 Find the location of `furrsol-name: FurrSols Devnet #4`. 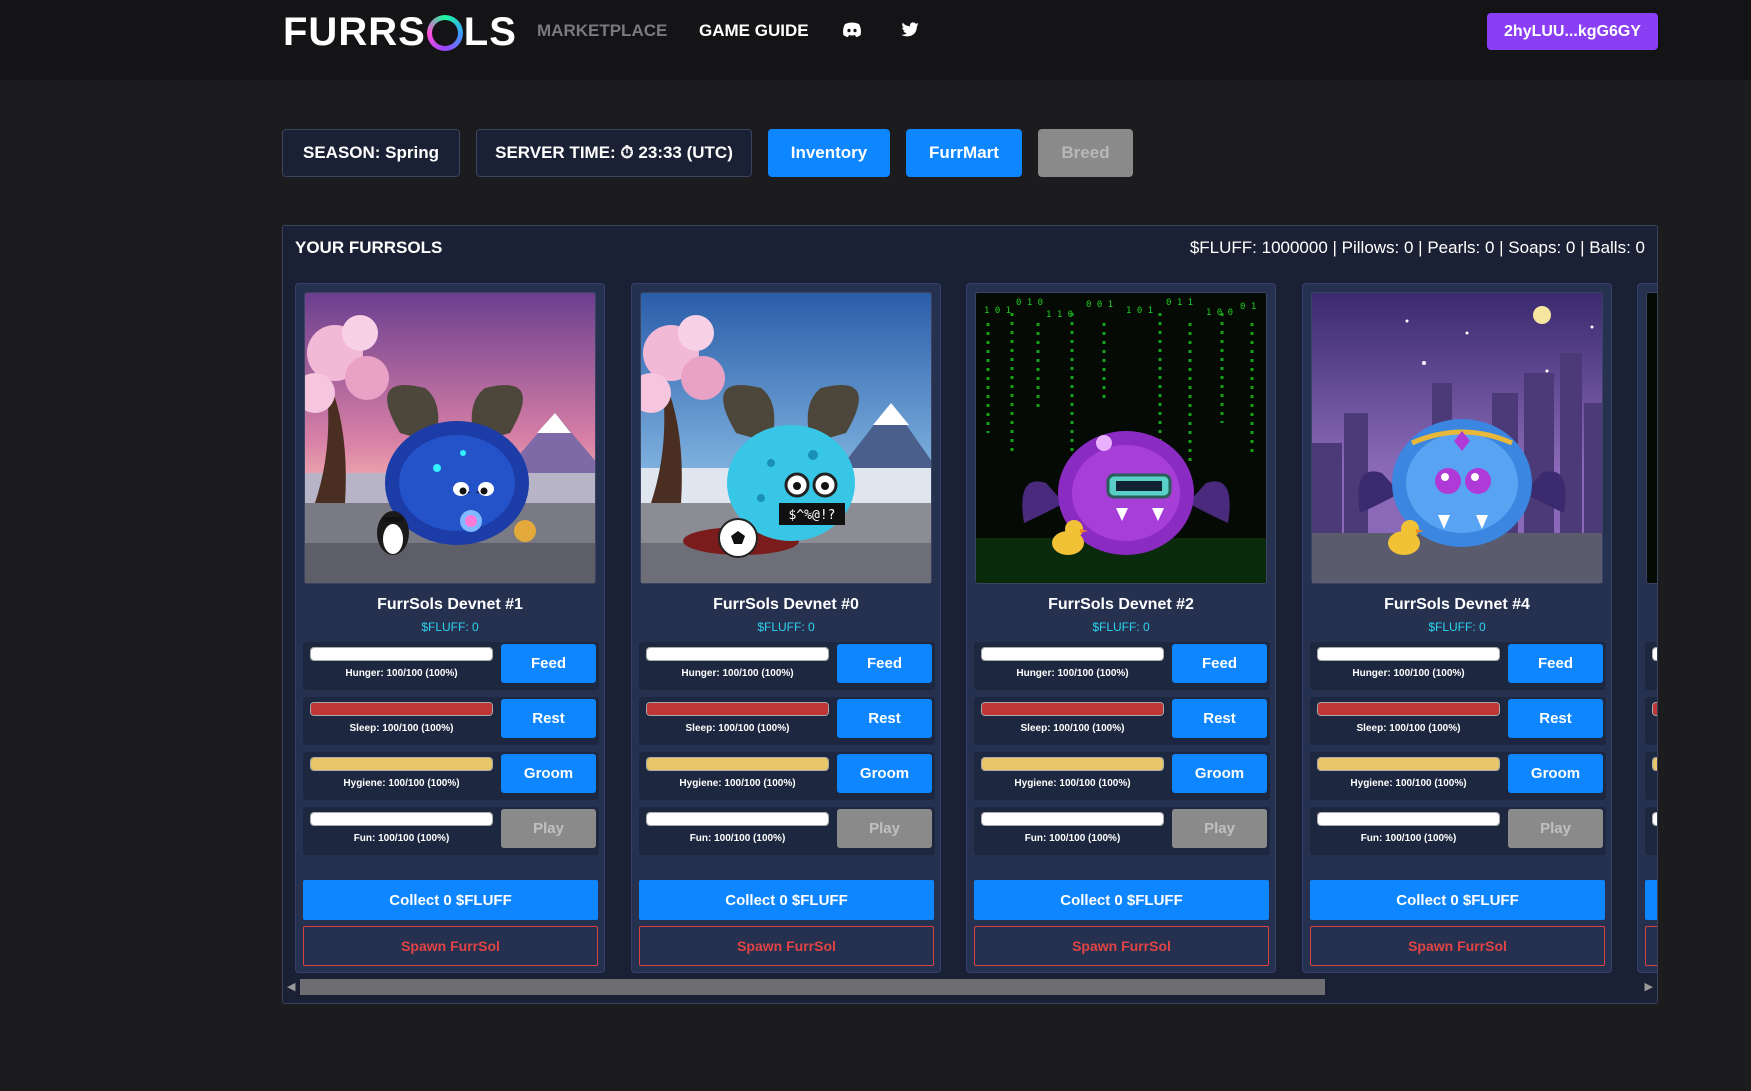

furrsol-name: FurrSols Devnet #4 is located at coordinates (1457, 604).